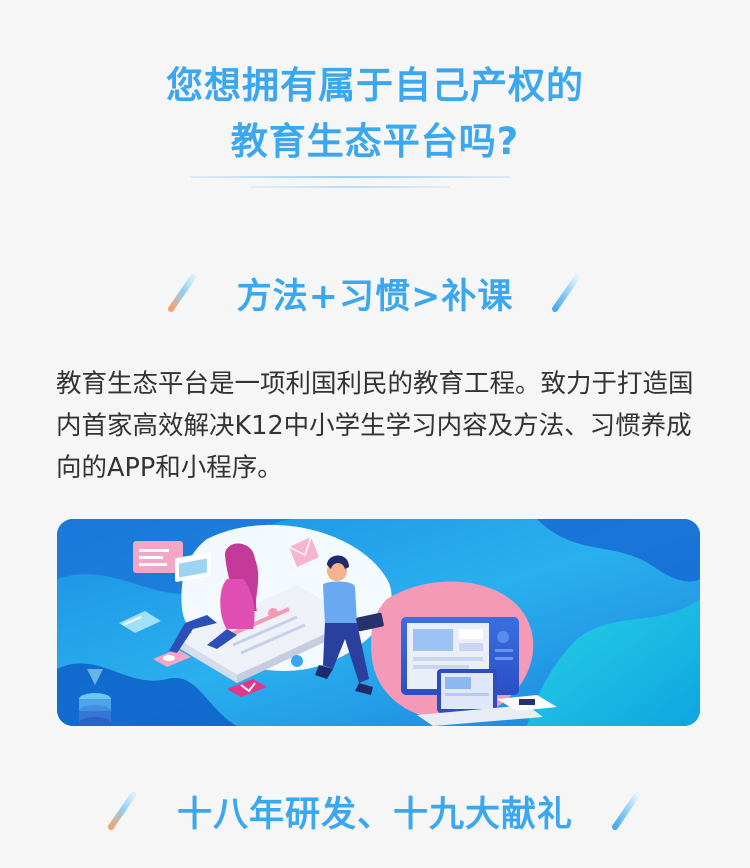 This screenshot has height=868, width=750. I want to click on hero-title-line-2: 教育生态平台吗?, so click(375, 141).